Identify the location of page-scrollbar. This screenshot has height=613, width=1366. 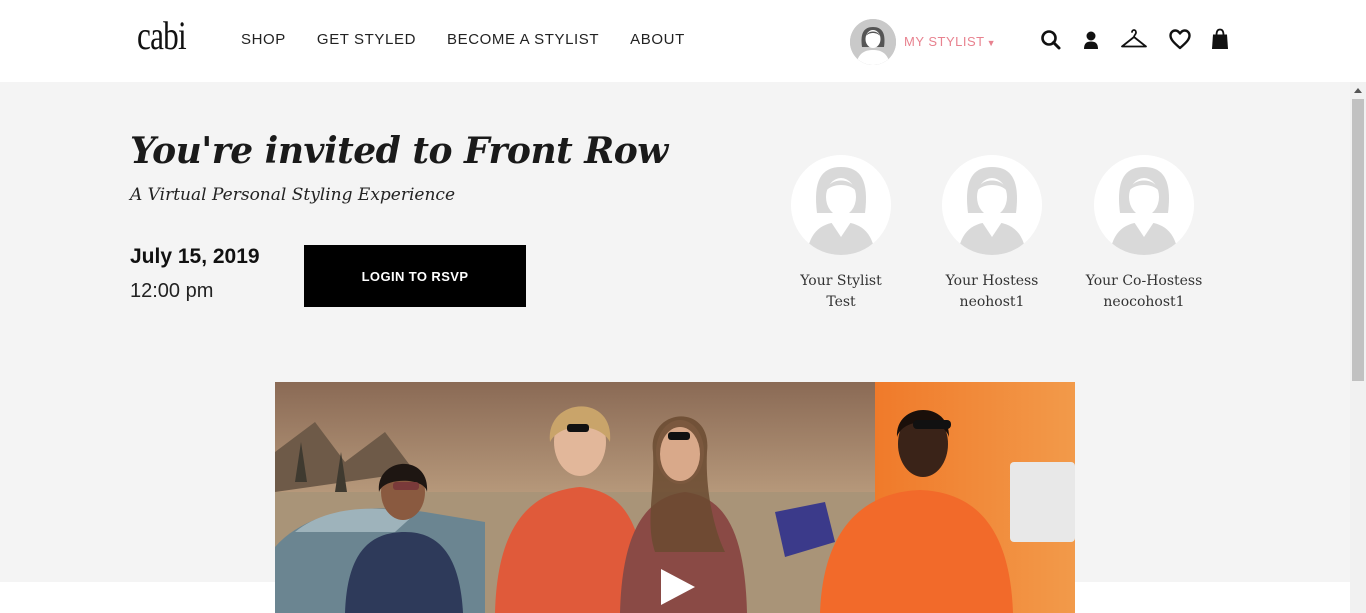
(1358, 347).